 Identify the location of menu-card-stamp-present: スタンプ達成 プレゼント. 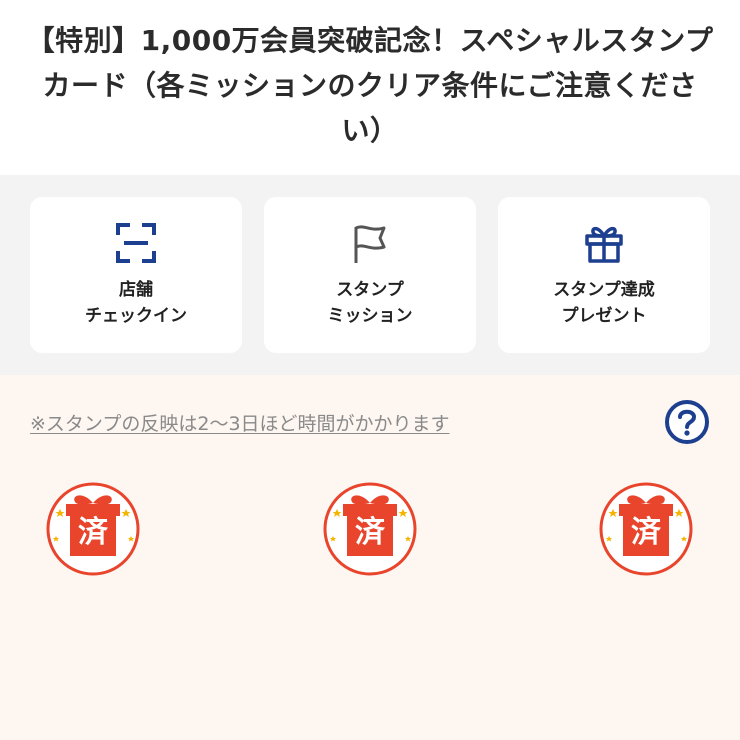
(604, 275).